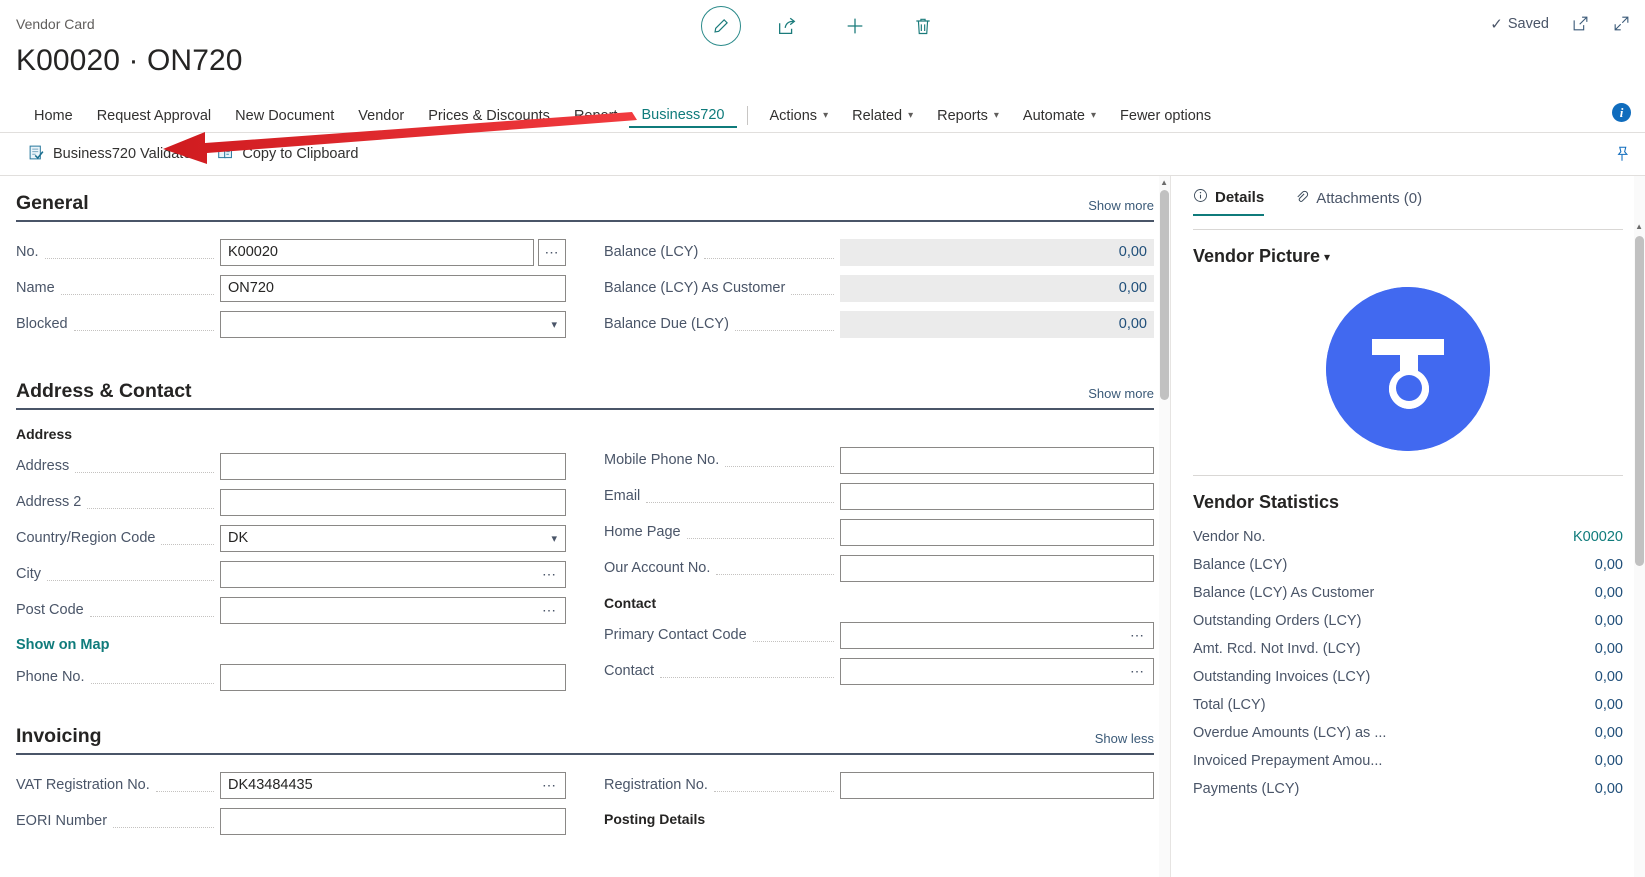  What do you see at coordinates (109, 154) in the screenshot?
I see `business720-validate-button: Business720 Validate` at bounding box center [109, 154].